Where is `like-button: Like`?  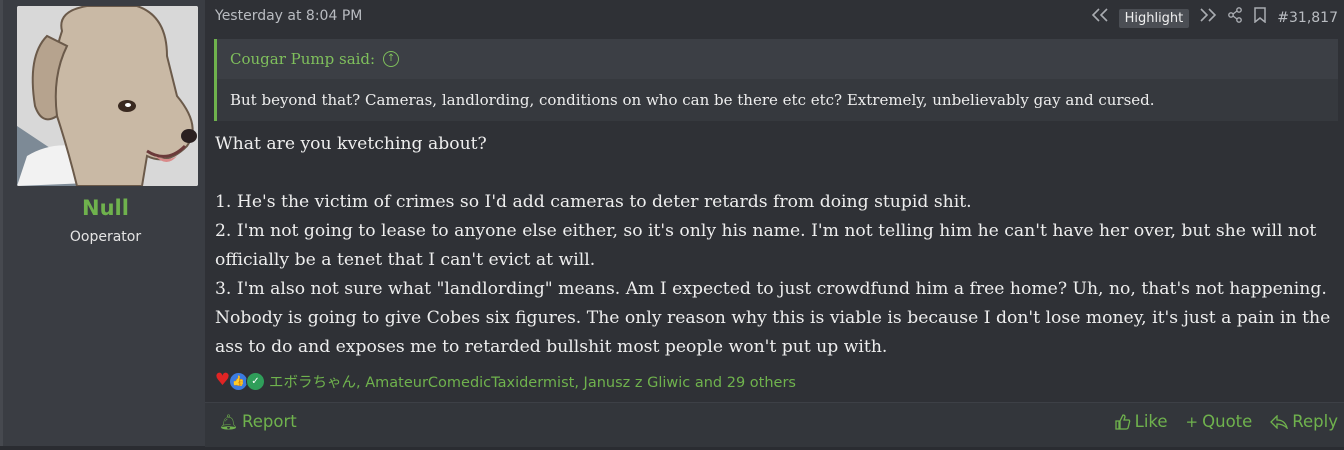
like-button: Like is located at coordinates (1141, 421).